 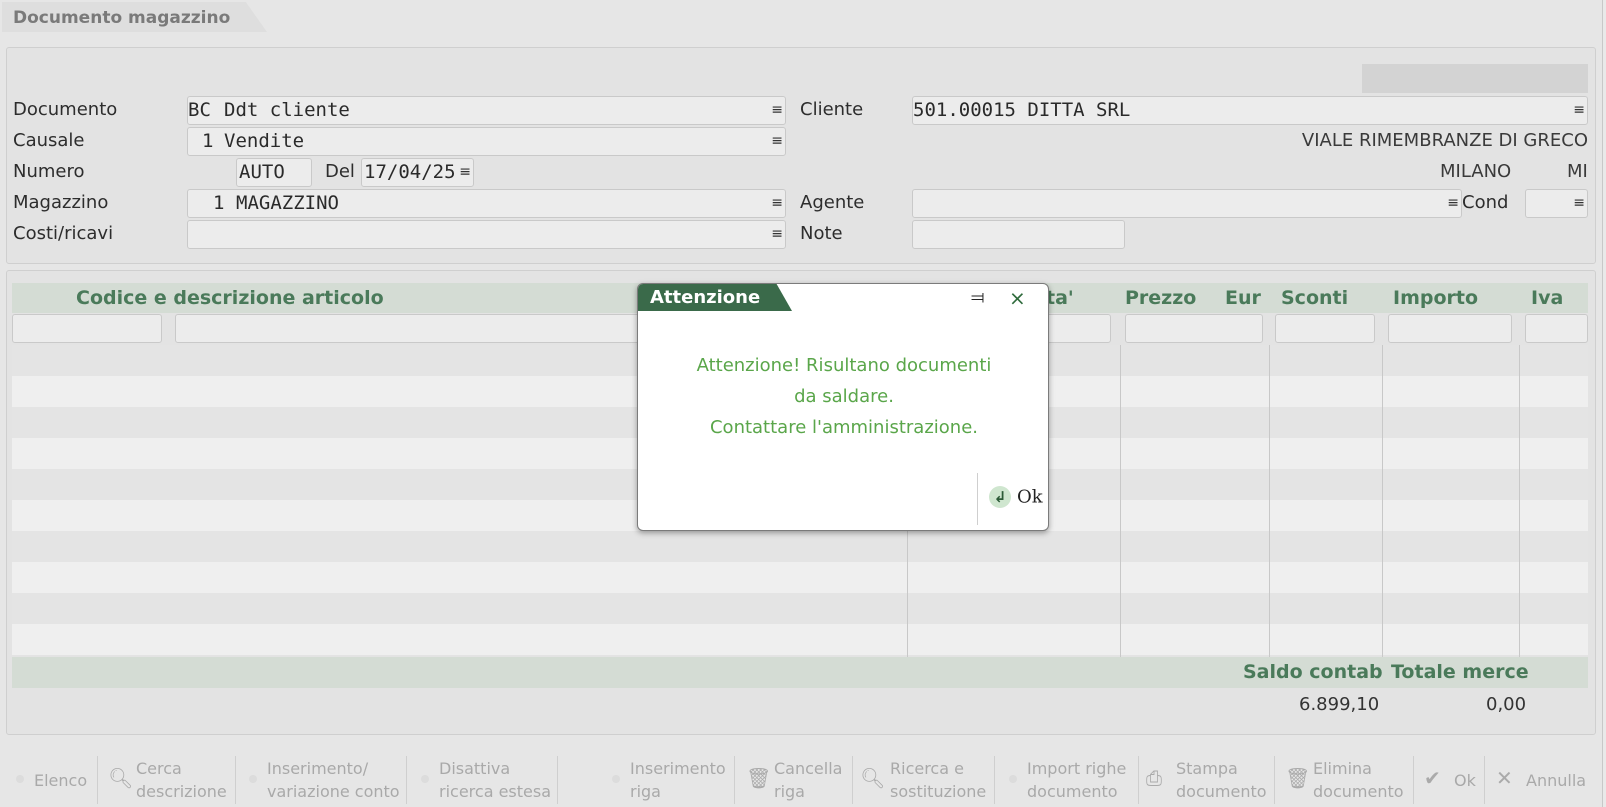 I want to click on costi-ricavi-field: ≡, so click(x=486, y=234).